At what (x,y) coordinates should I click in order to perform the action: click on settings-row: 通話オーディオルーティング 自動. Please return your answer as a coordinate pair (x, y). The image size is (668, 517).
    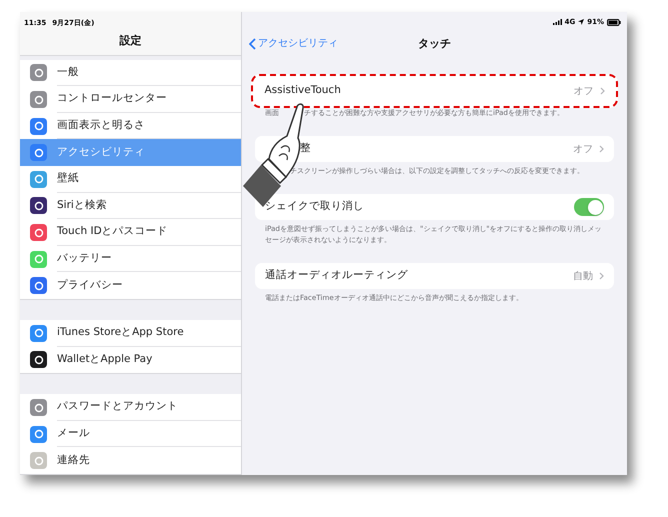
    Looking at the image, I should click on (434, 276).